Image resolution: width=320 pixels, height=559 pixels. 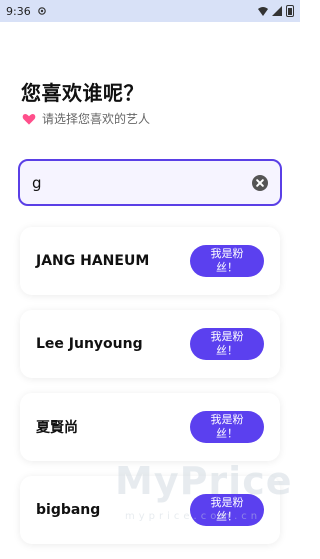 What do you see at coordinates (150, 11) in the screenshot?
I see `status-bar: 9:36` at bounding box center [150, 11].